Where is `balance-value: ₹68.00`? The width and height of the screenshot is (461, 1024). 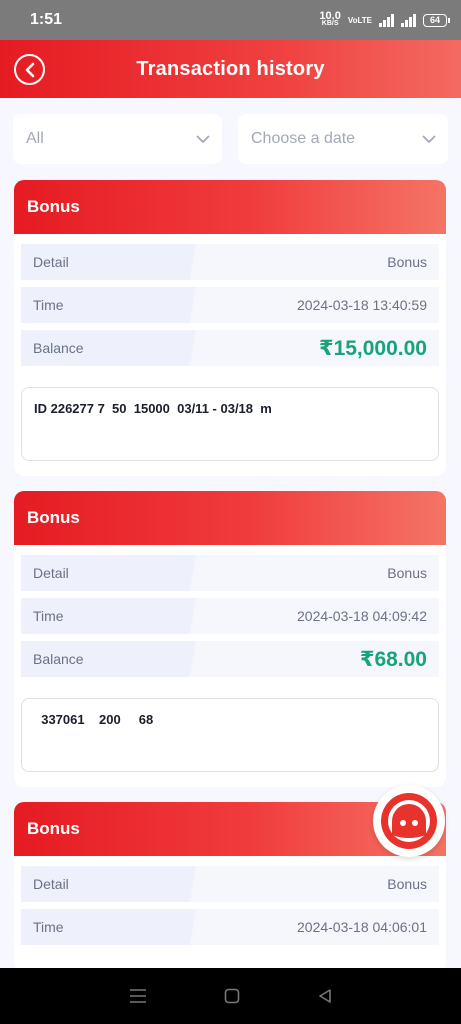 balance-value: ₹68.00 is located at coordinates (393, 659).